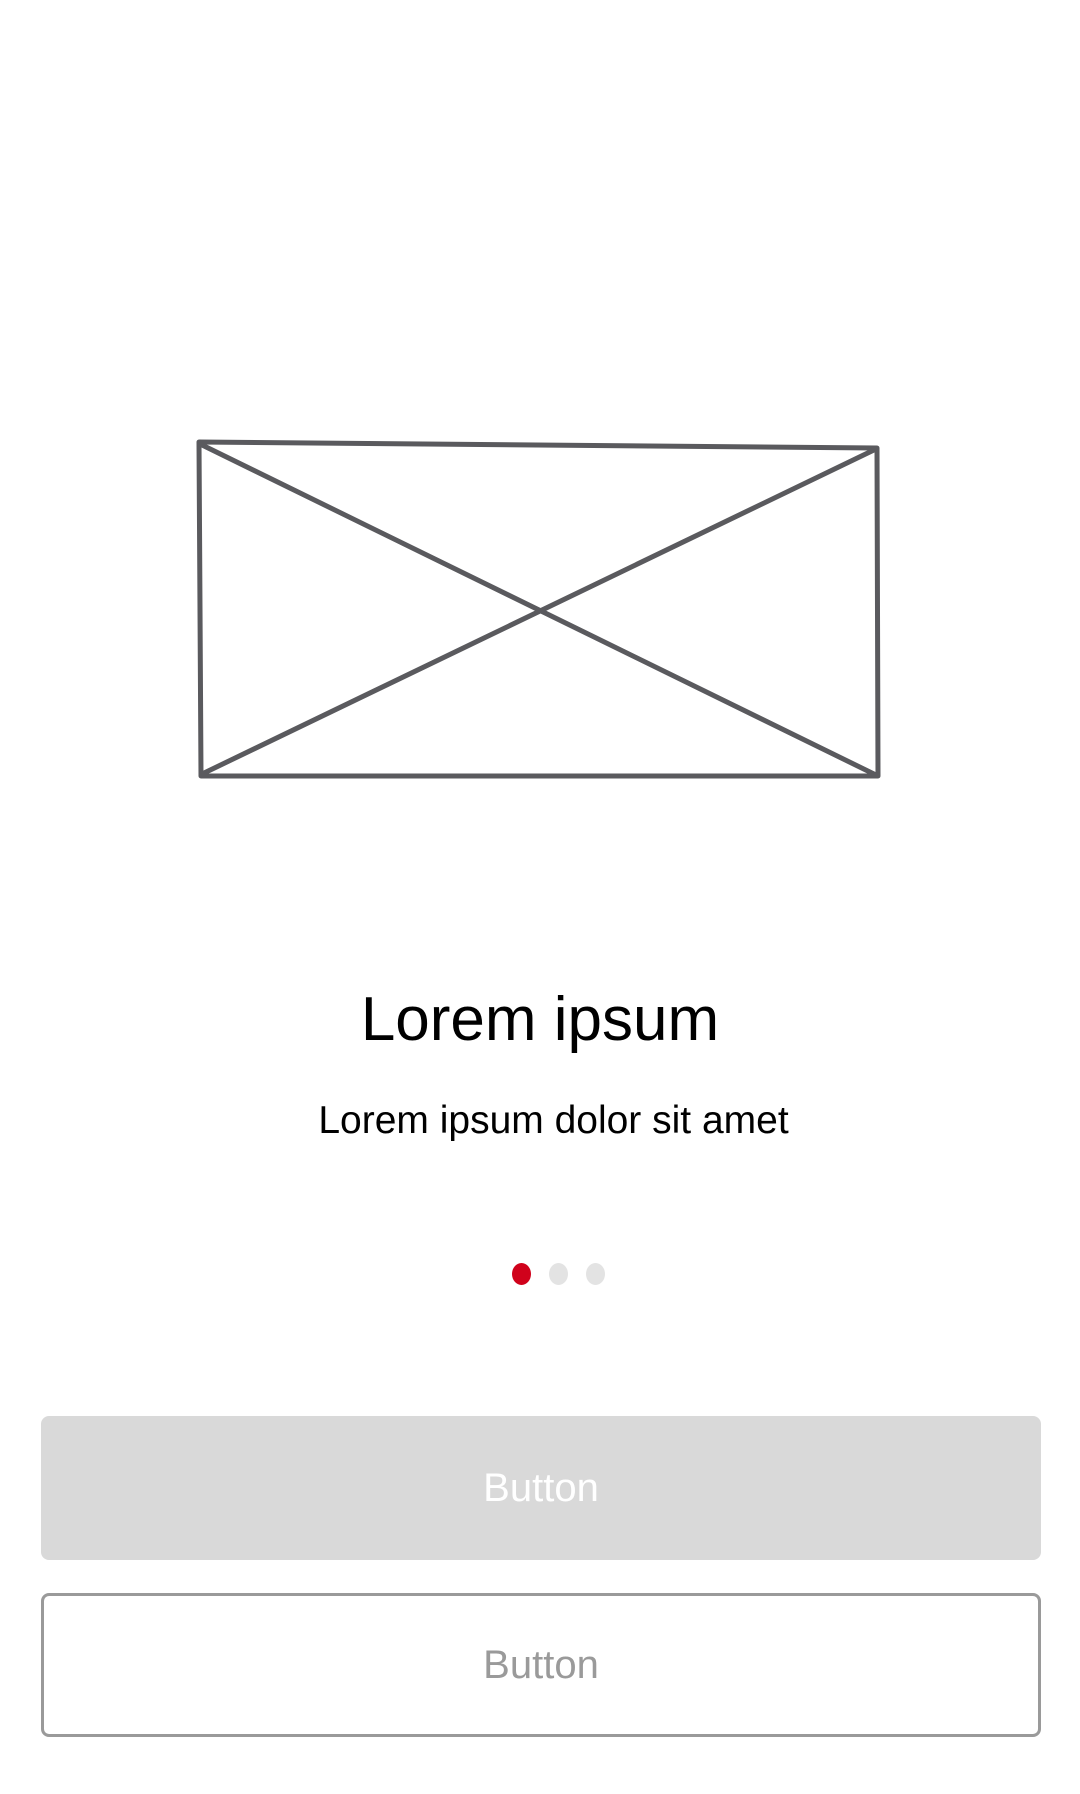 This screenshot has height=1794, width=1080. What do you see at coordinates (540, 611) in the screenshot?
I see `image-placeholder-icon` at bounding box center [540, 611].